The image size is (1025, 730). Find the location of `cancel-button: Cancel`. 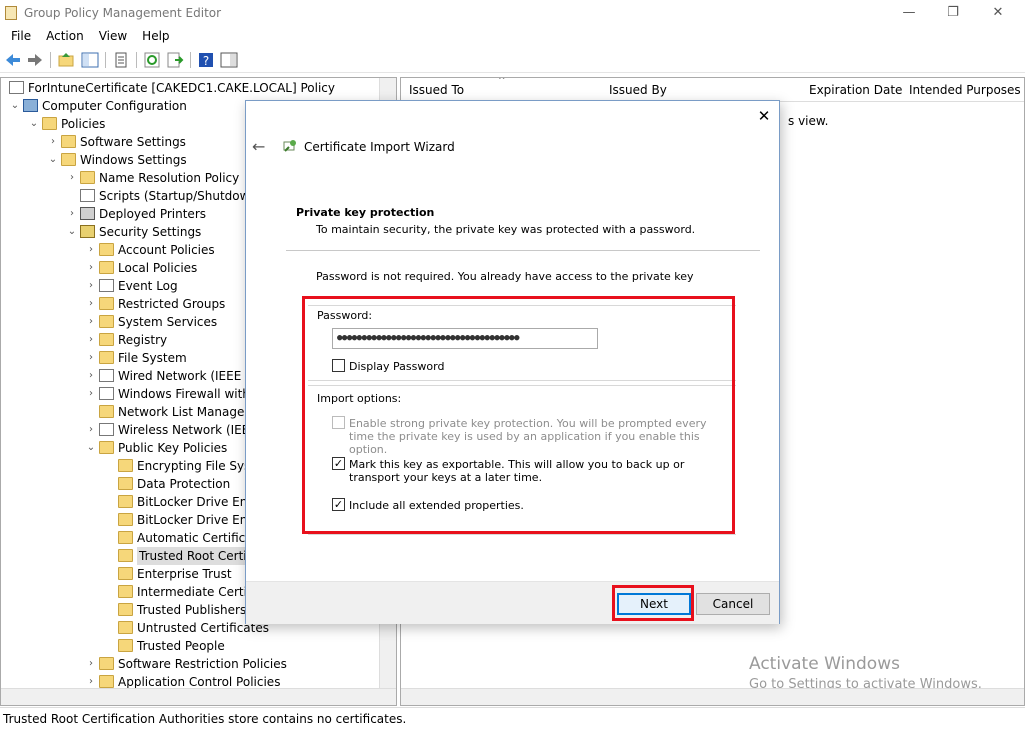

cancel-button: Cancel is located at coordinates (733, 604).